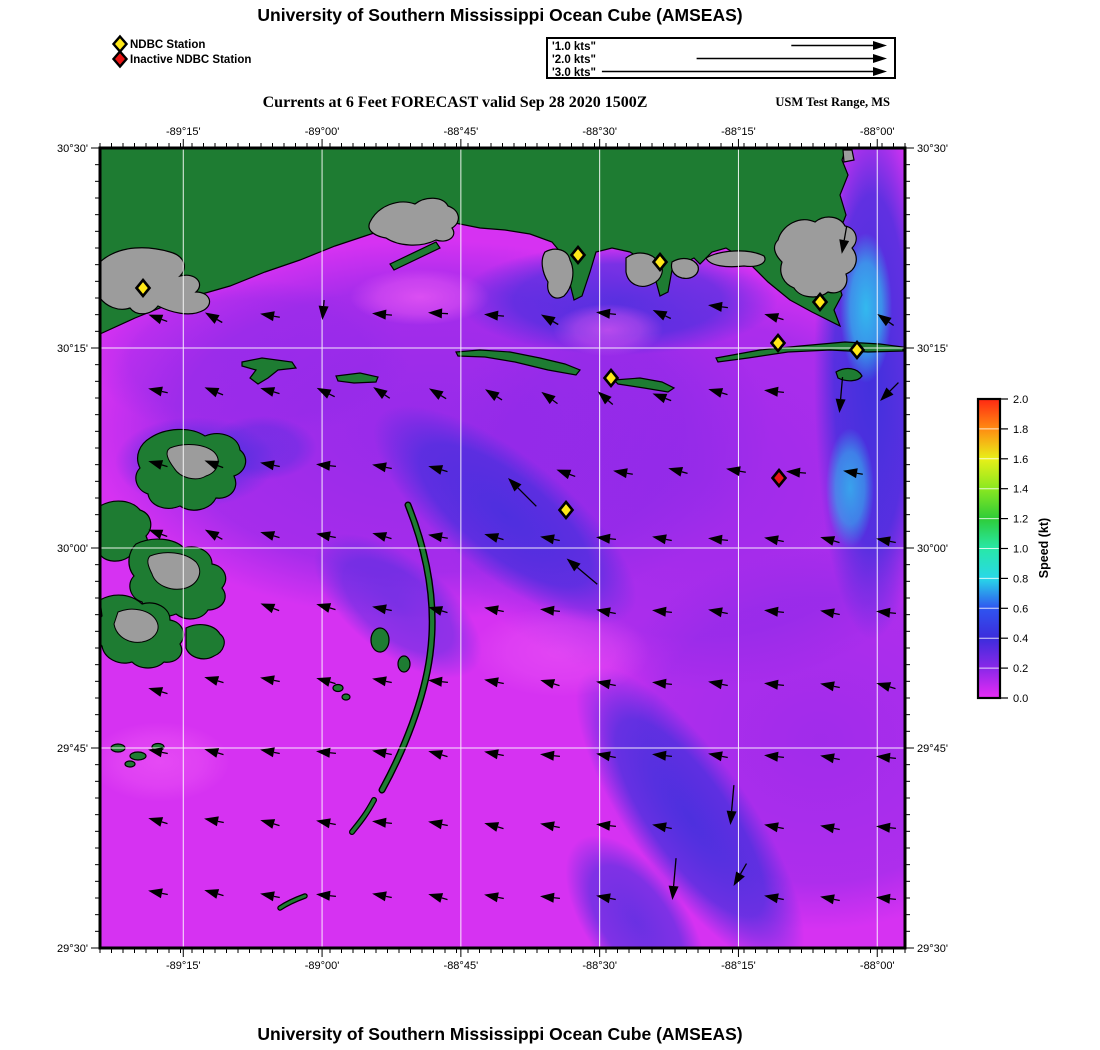  I want to click on colorbar-tick-label: 1.2, so click(1020, 520).